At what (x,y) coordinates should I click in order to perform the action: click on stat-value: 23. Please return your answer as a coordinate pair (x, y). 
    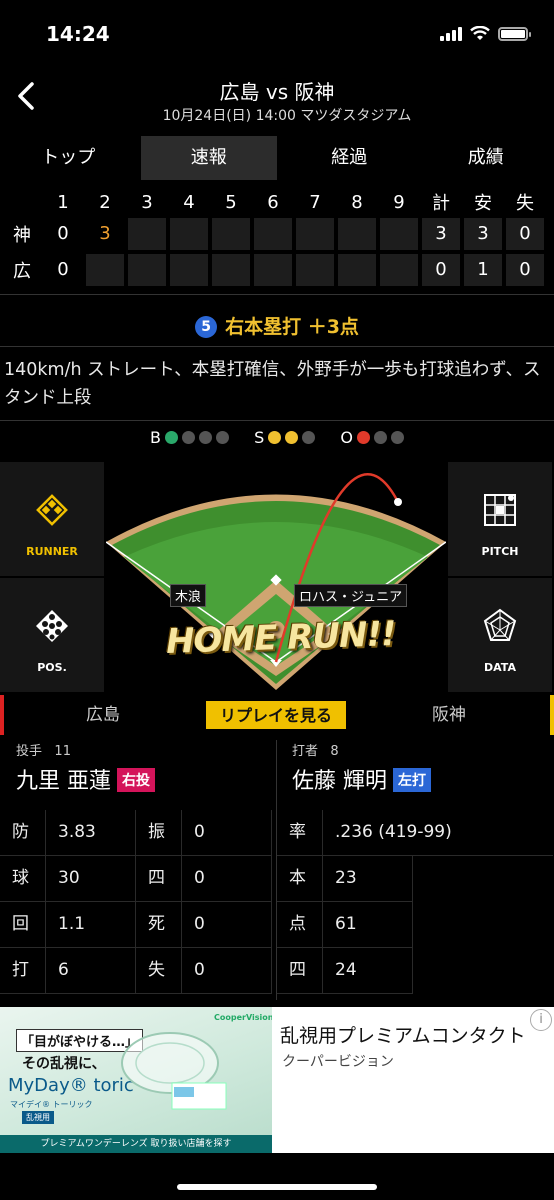
    Looking at the image, I should click on (368, 879).